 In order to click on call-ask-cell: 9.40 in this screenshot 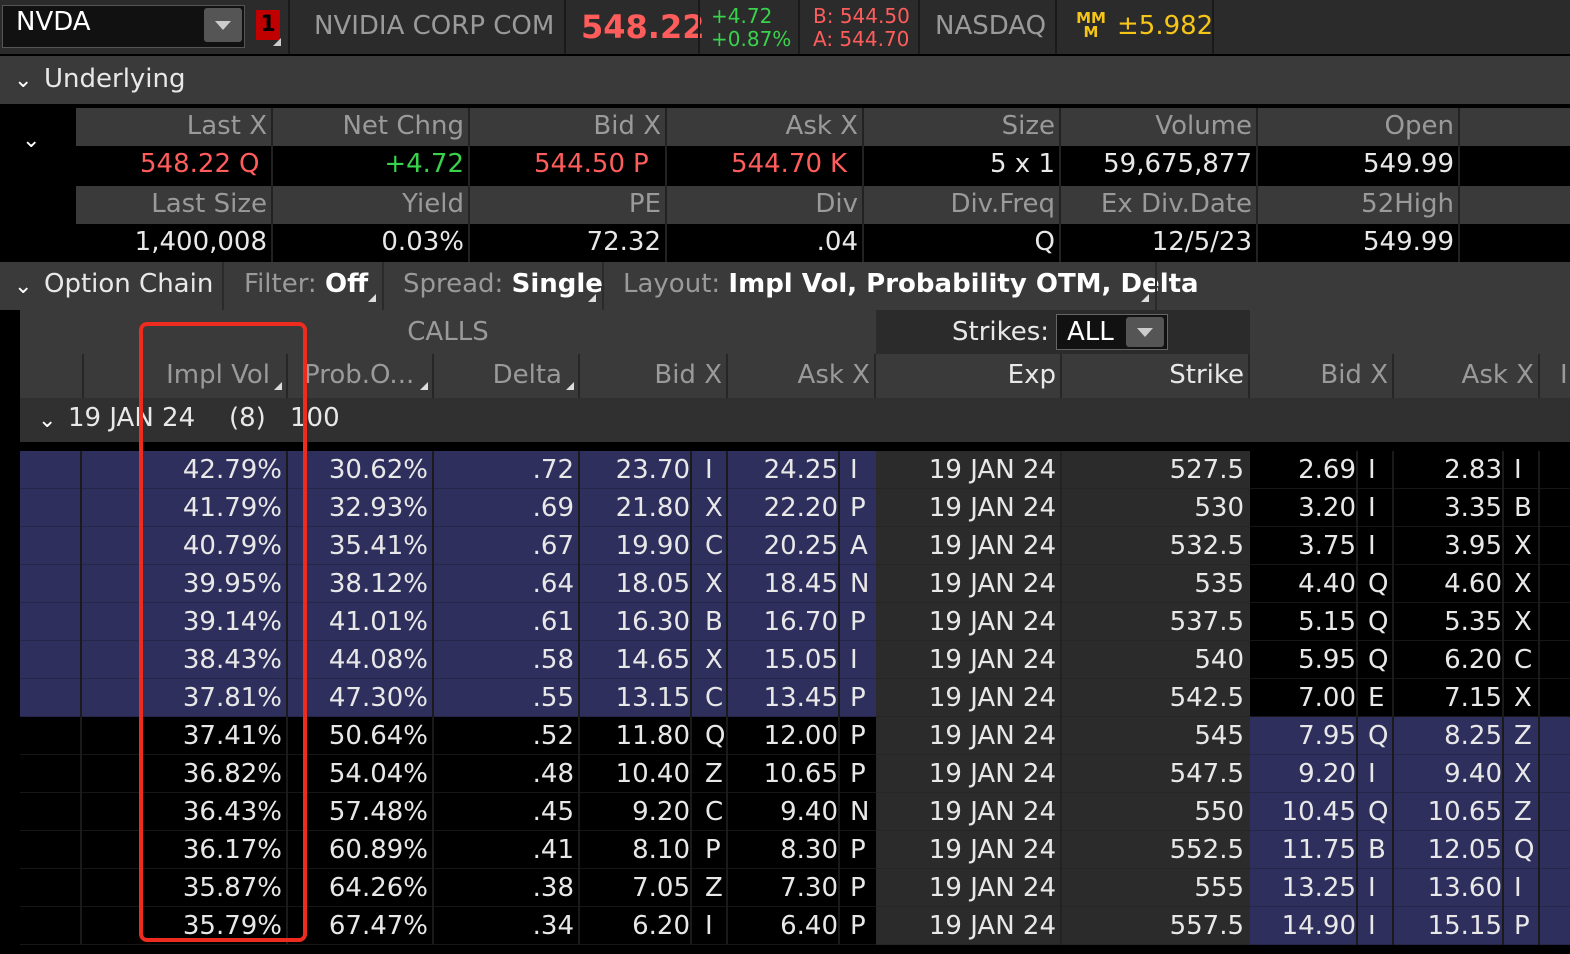, I will do `click(783, 812)`.